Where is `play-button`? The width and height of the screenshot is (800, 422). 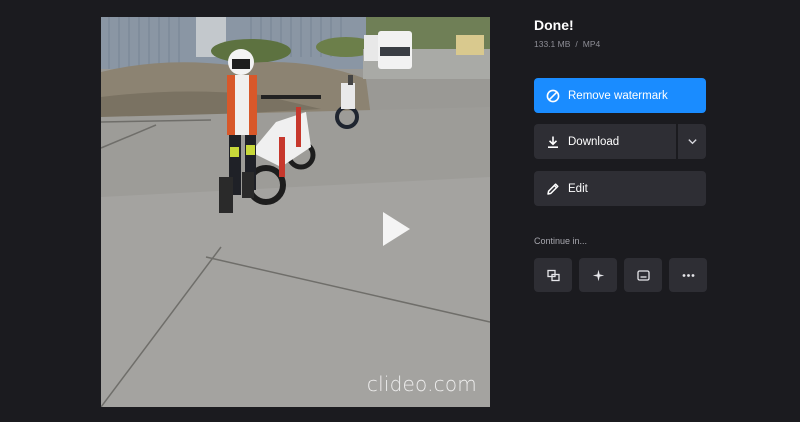 play-button is located at coordinates (396, 229).